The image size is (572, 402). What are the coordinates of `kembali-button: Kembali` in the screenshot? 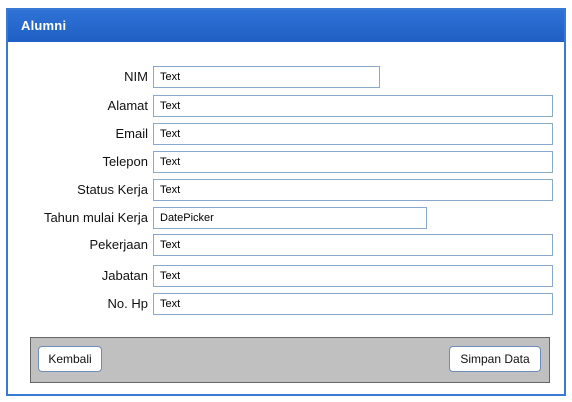 It's located at (70, 359).